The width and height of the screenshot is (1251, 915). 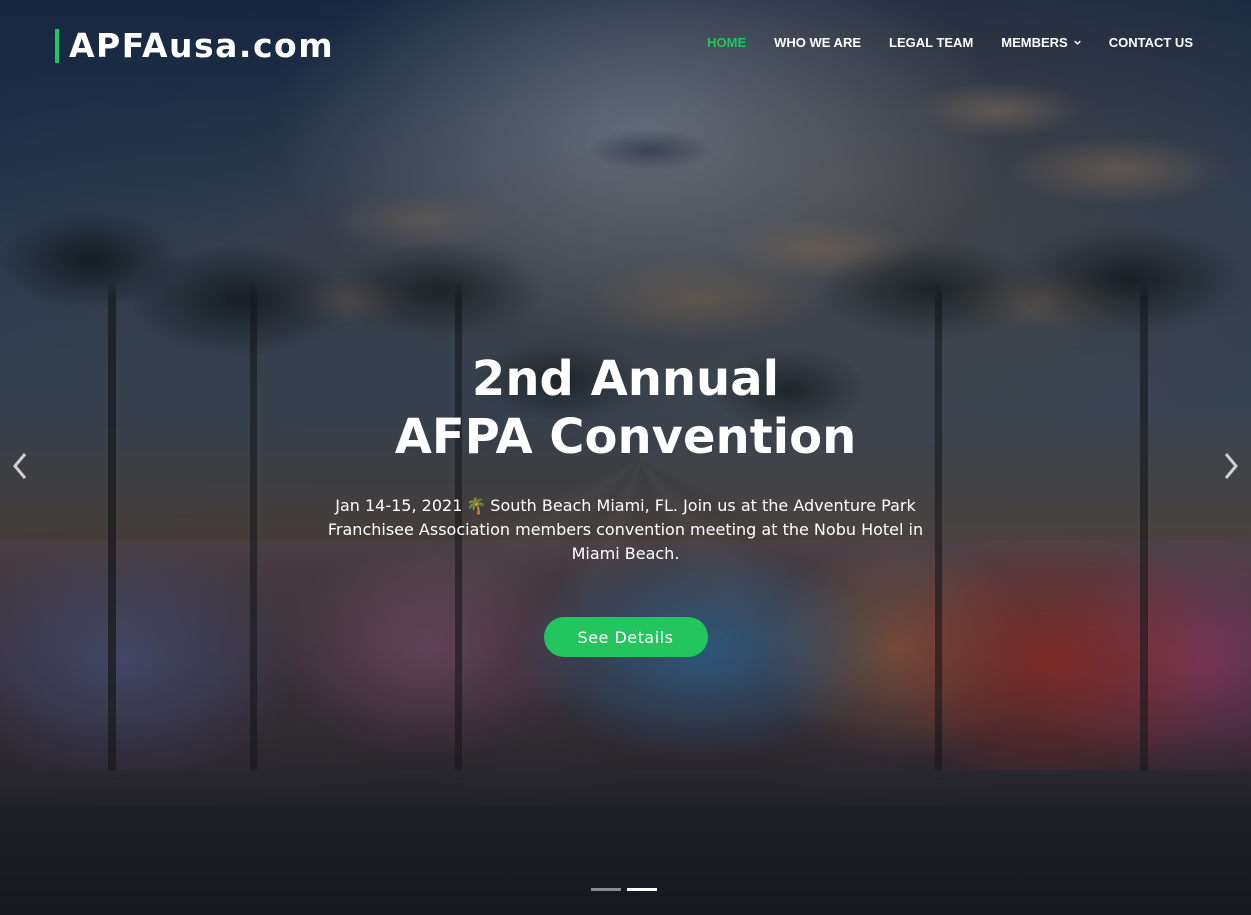 I want to click on carousel-next-button, so click(x=1231, y=466).